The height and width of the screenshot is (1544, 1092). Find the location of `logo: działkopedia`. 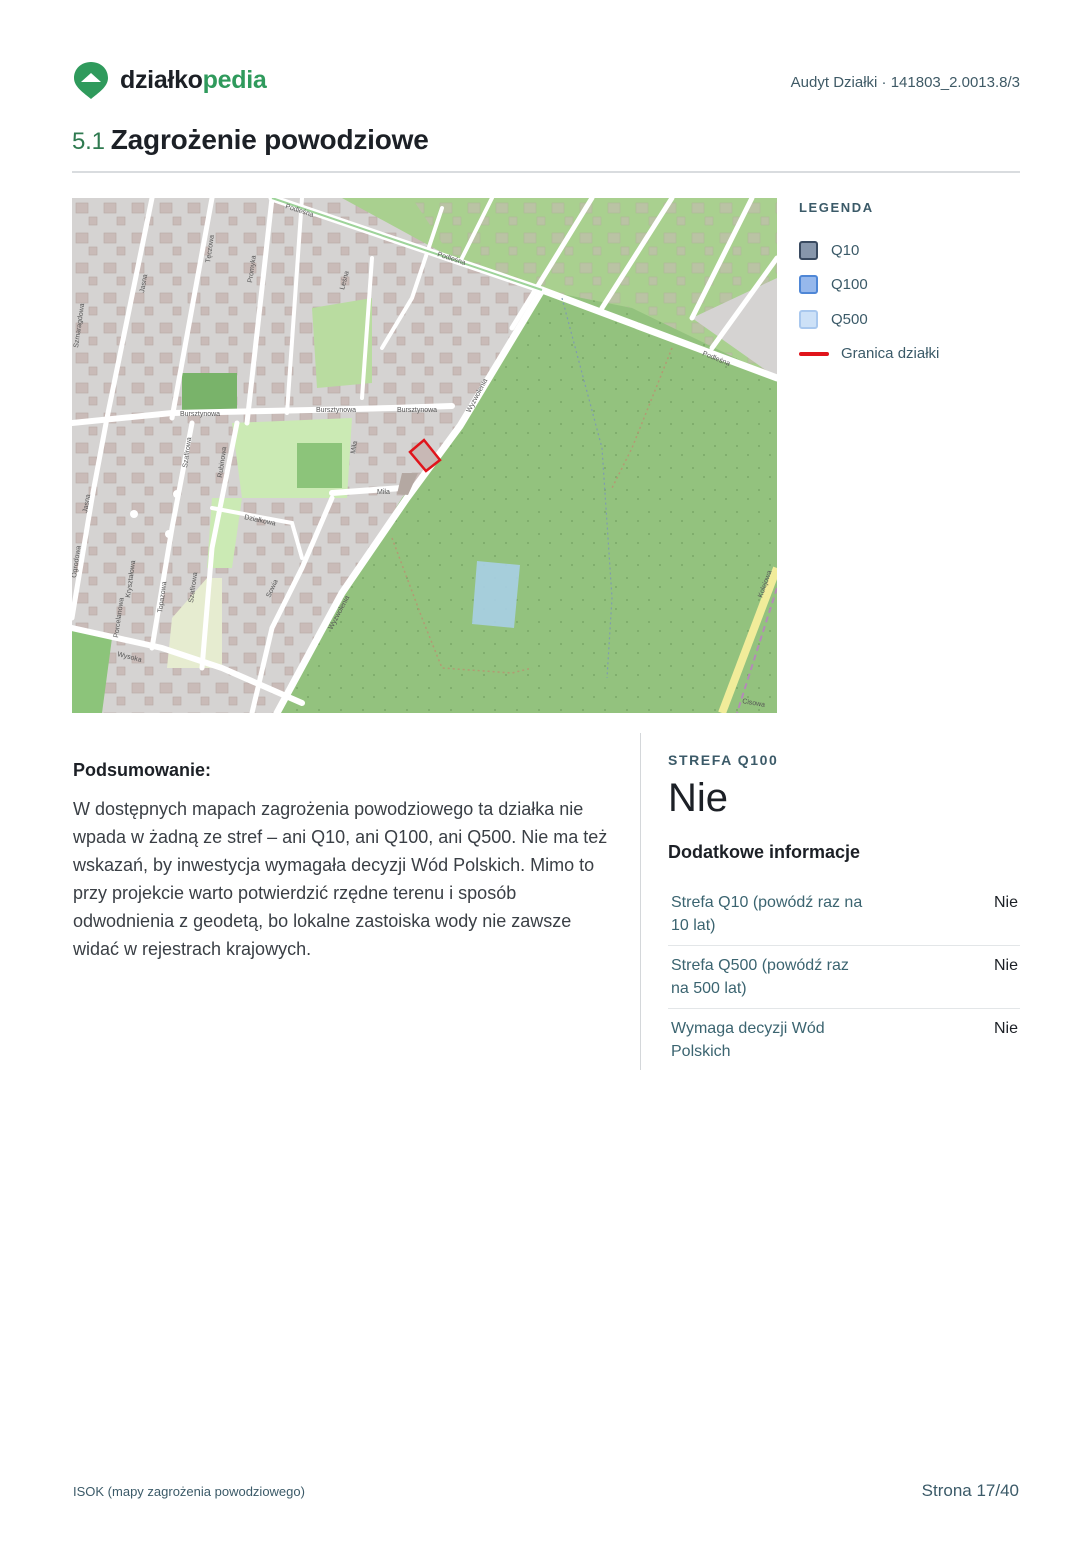

logo: działkopedia is located at coordinates (169, 80).